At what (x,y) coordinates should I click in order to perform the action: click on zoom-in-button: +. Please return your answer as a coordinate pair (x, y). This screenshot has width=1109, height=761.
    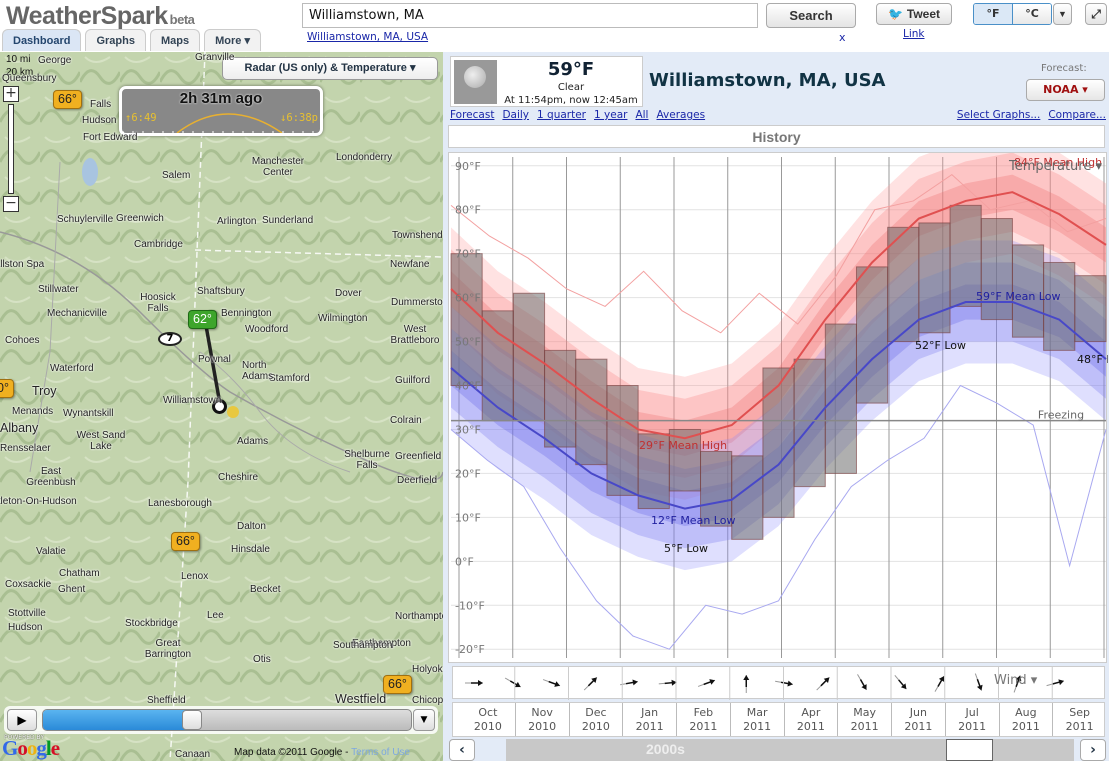
    Looking at the image, I should click on (11, 94).